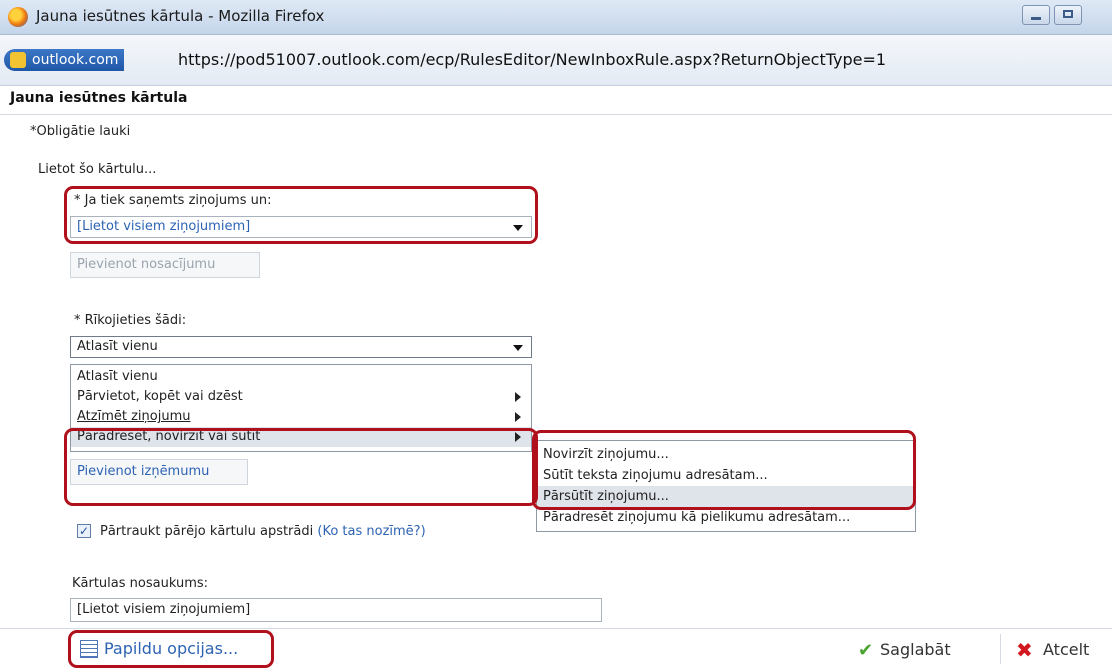 The height and width of the screenshot is (670, 1112). I want to click on menu-item-label: Atlasīt vienu, so click(117, 376).